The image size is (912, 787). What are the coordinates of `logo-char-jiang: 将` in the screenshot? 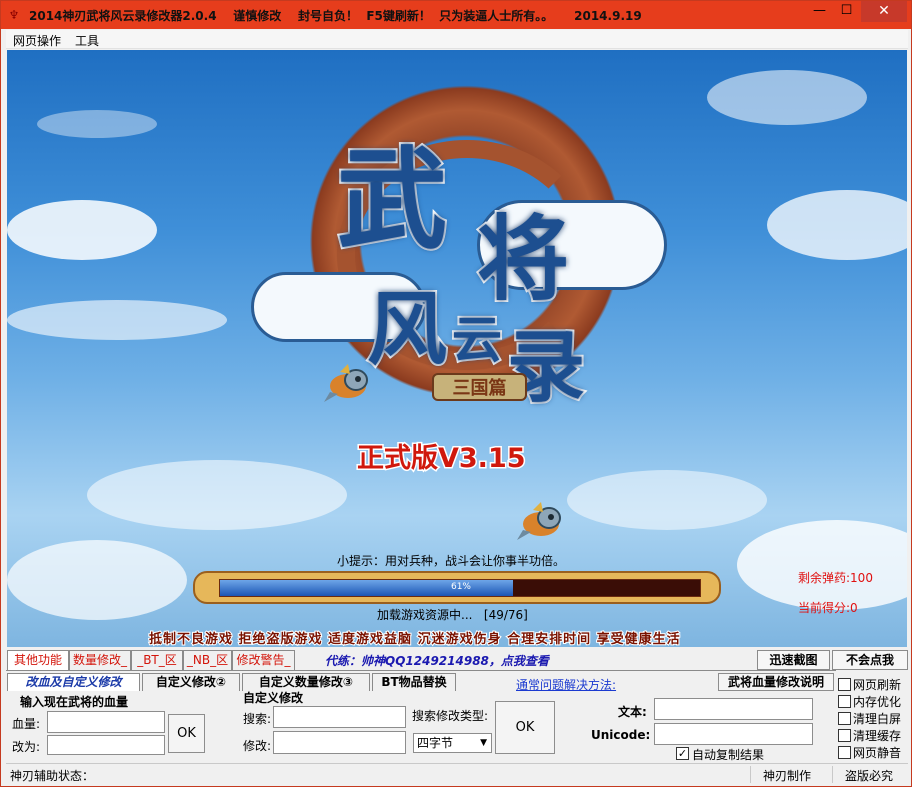 It's located at (523, 259).